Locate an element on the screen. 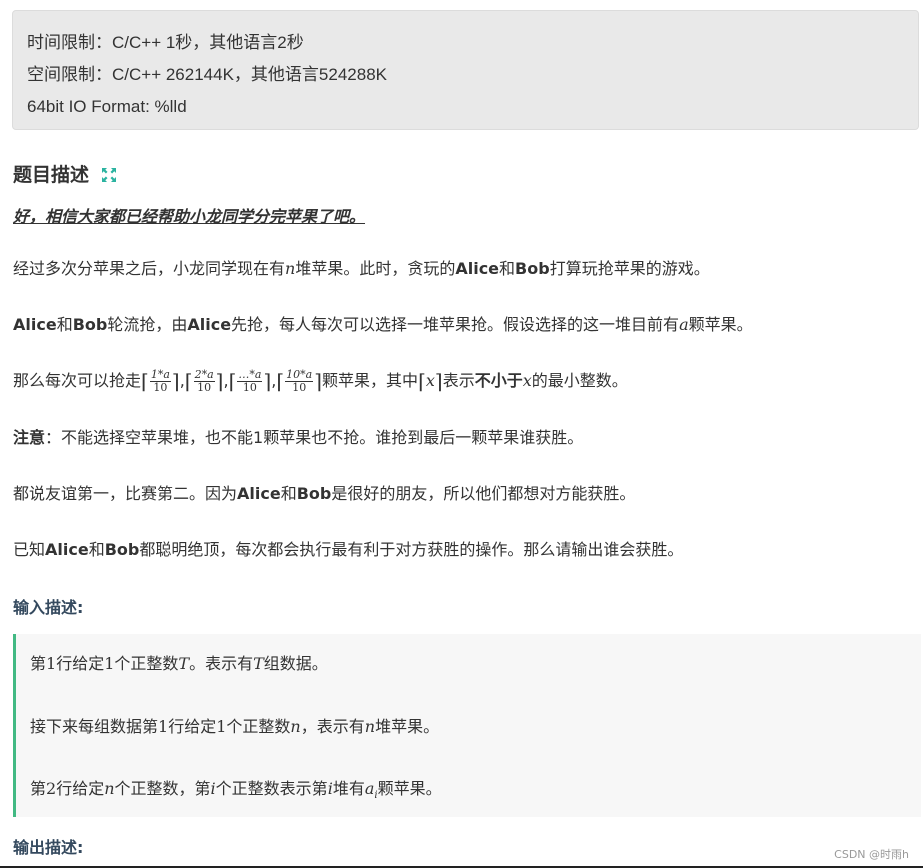 The width and height of the screenshot is (923, 868). input-line-2: 接下来每组数据第1行给定1个正整数n，表示有n堆苹果。 is located at coordinates (235, 726).